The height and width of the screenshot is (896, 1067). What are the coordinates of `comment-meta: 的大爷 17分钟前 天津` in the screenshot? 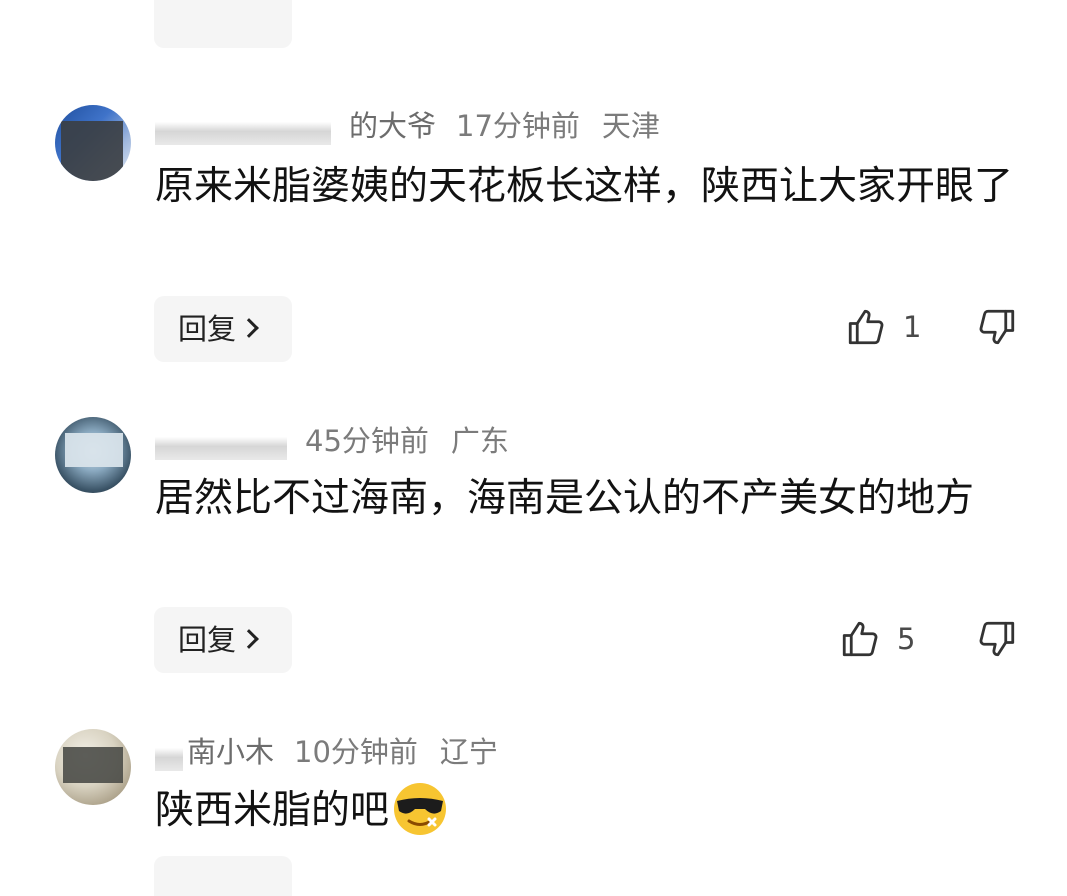 It's located at (407, 126).